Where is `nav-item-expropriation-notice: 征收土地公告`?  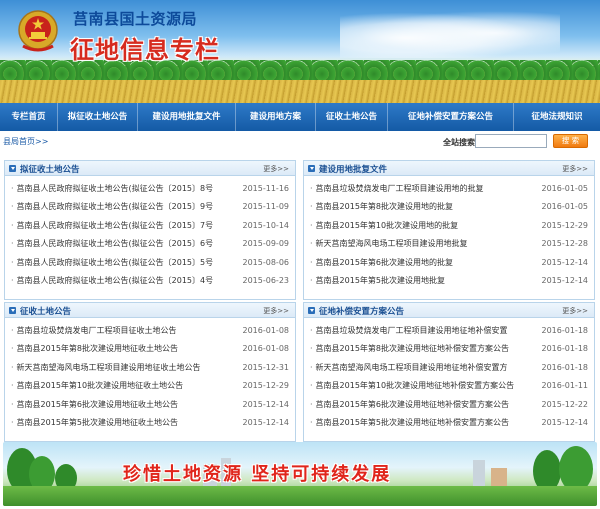
nav-item-expropriation-notice: 征收土地公告 is located at coordinates (352, 117).